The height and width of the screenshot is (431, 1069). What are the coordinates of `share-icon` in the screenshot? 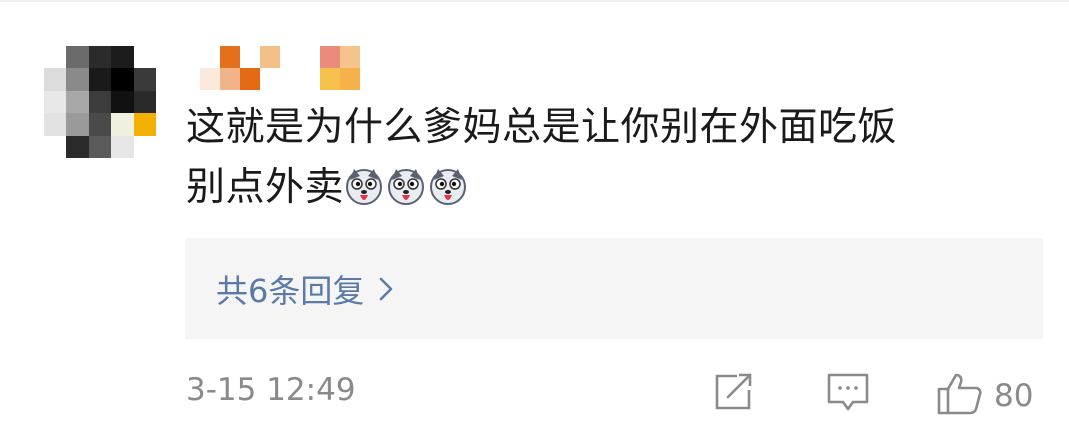 It's located at (734, 394).